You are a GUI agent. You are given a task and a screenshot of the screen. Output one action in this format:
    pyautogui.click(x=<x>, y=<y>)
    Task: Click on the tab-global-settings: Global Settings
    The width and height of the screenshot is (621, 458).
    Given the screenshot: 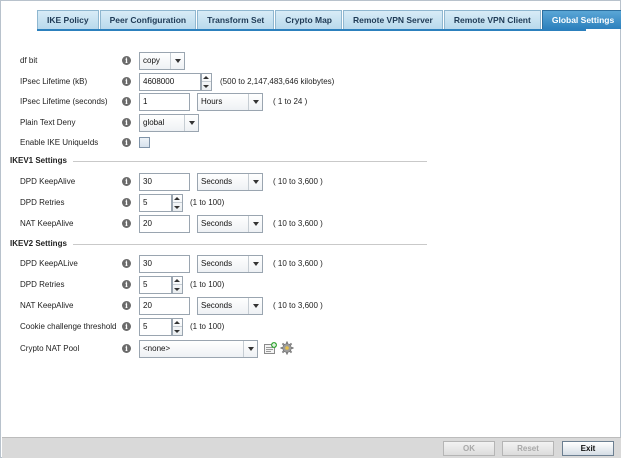 What is the action you would take?
    pyautogui.click(x=581, y=19)
    